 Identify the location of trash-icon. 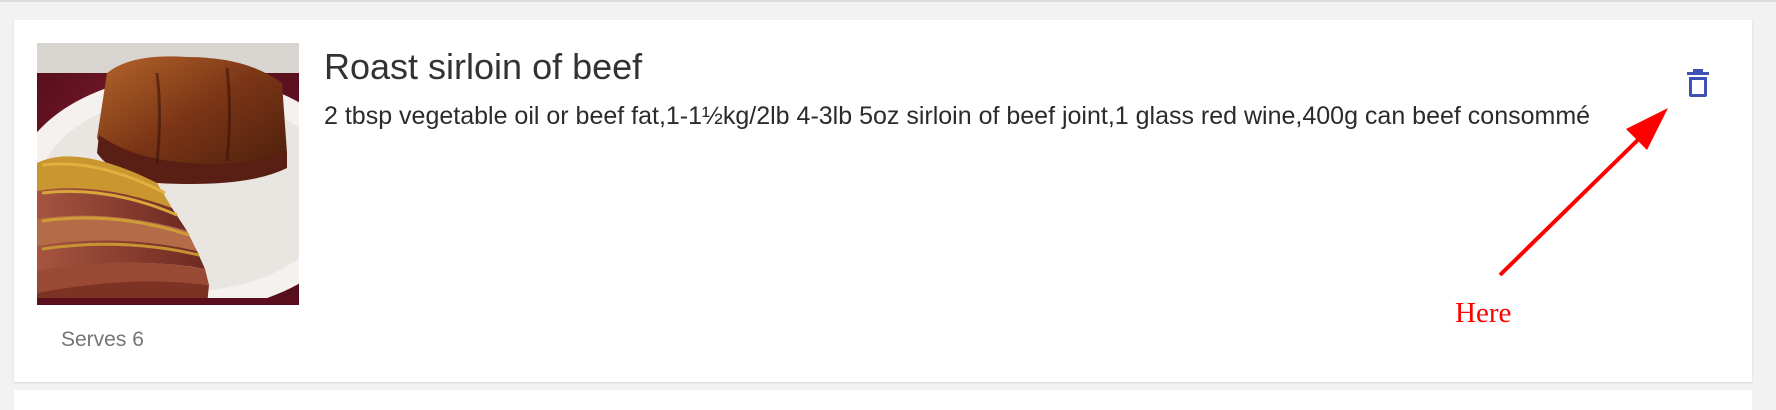
(1698, 83).